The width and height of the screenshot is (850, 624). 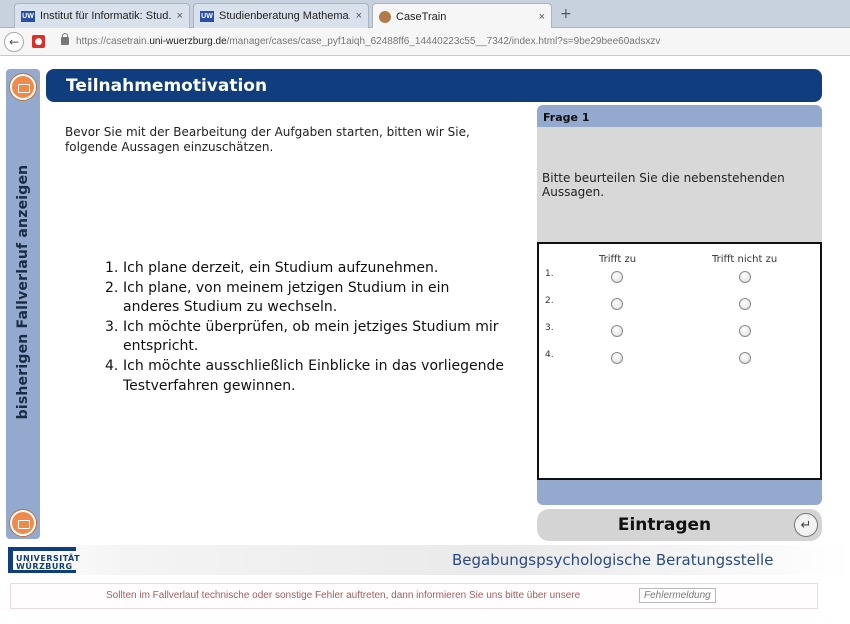 What do you see at coordinates (112, 365) in the screenshot?
I see `statement-number: 4.` at bounding box center [112, 365].